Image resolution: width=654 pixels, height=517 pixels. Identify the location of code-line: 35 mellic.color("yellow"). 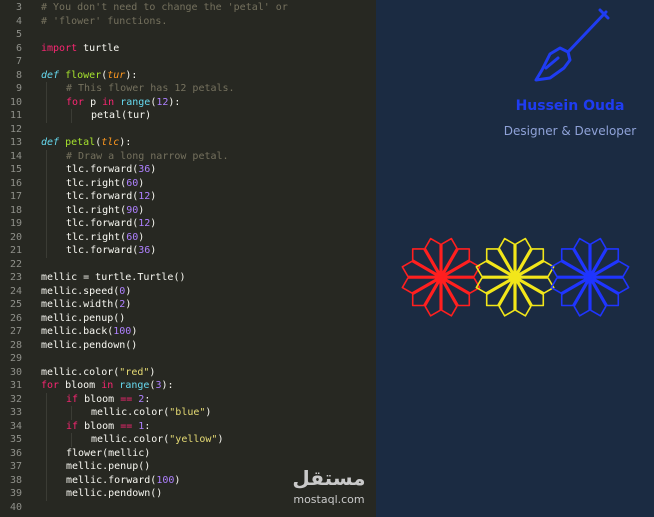
(188, 440).